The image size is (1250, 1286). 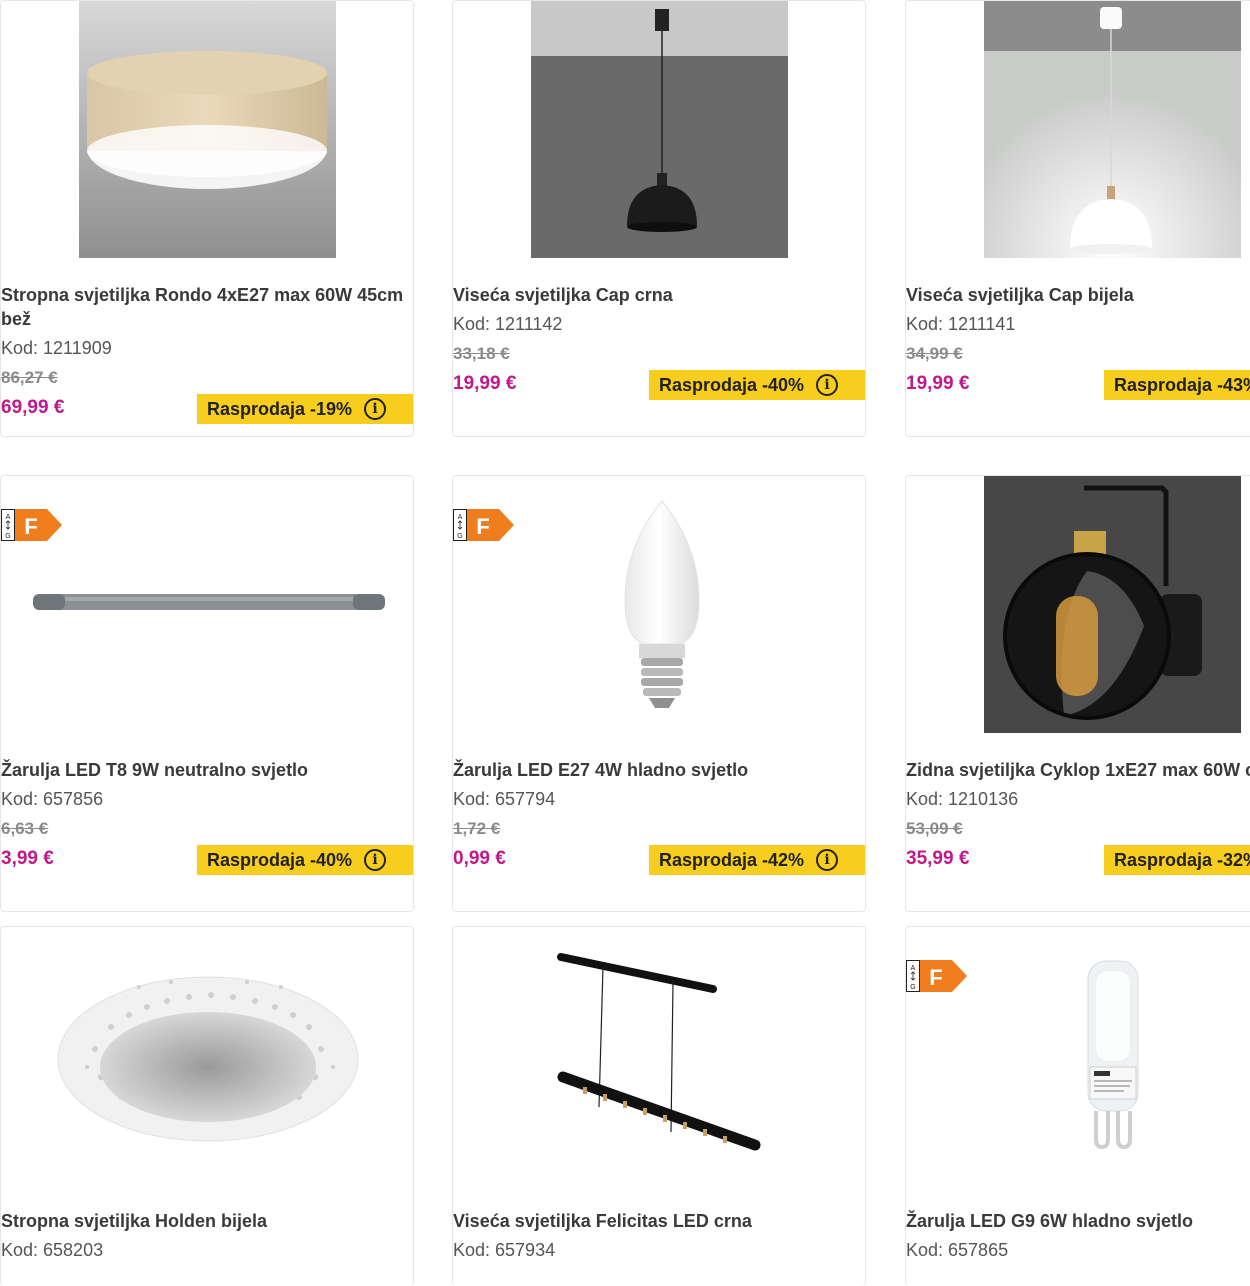 What do you see at coordinates (1182, 384) in the screenshot?
I see `sale-badge-label: Rasprodaja -43%` at bounding box center [1182, 384].